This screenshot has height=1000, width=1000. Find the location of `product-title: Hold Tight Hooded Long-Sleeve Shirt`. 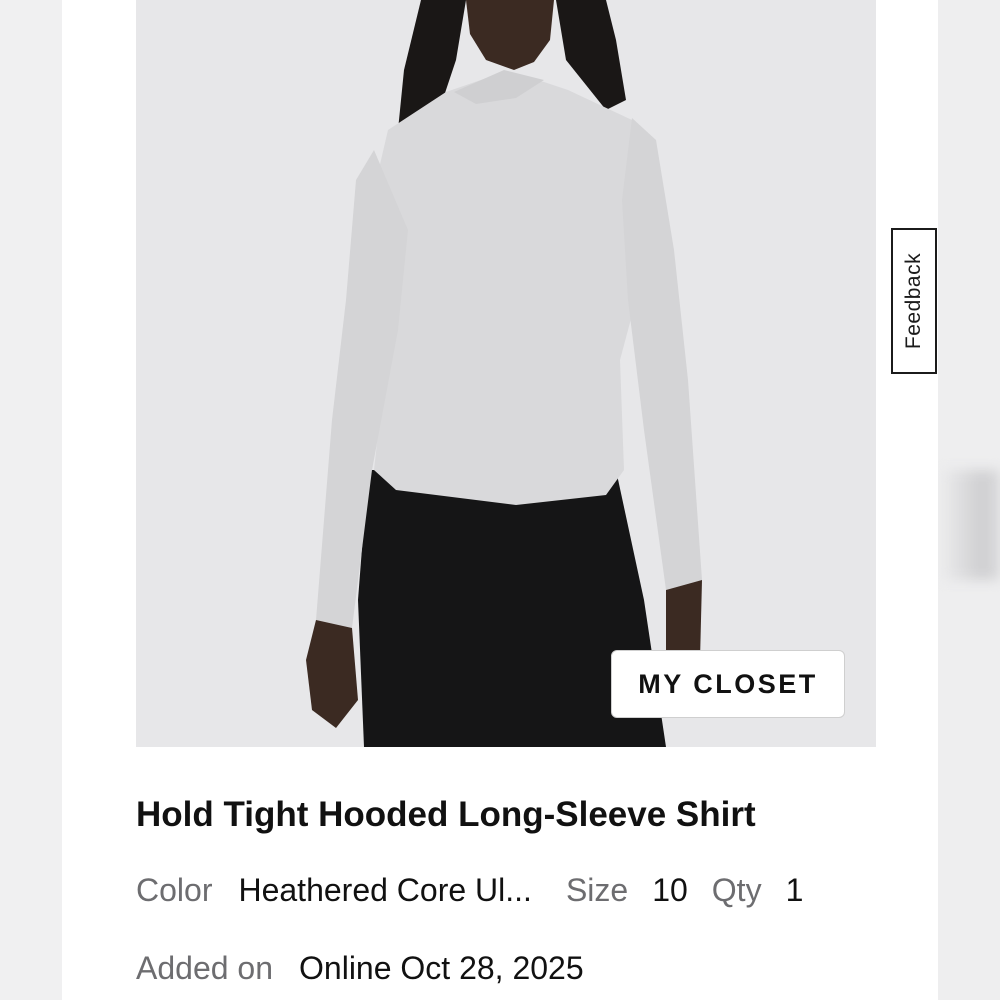

product-title: Hold Tight Hooded Long-Sleeve Shirt is located at coordinates (446, 815).